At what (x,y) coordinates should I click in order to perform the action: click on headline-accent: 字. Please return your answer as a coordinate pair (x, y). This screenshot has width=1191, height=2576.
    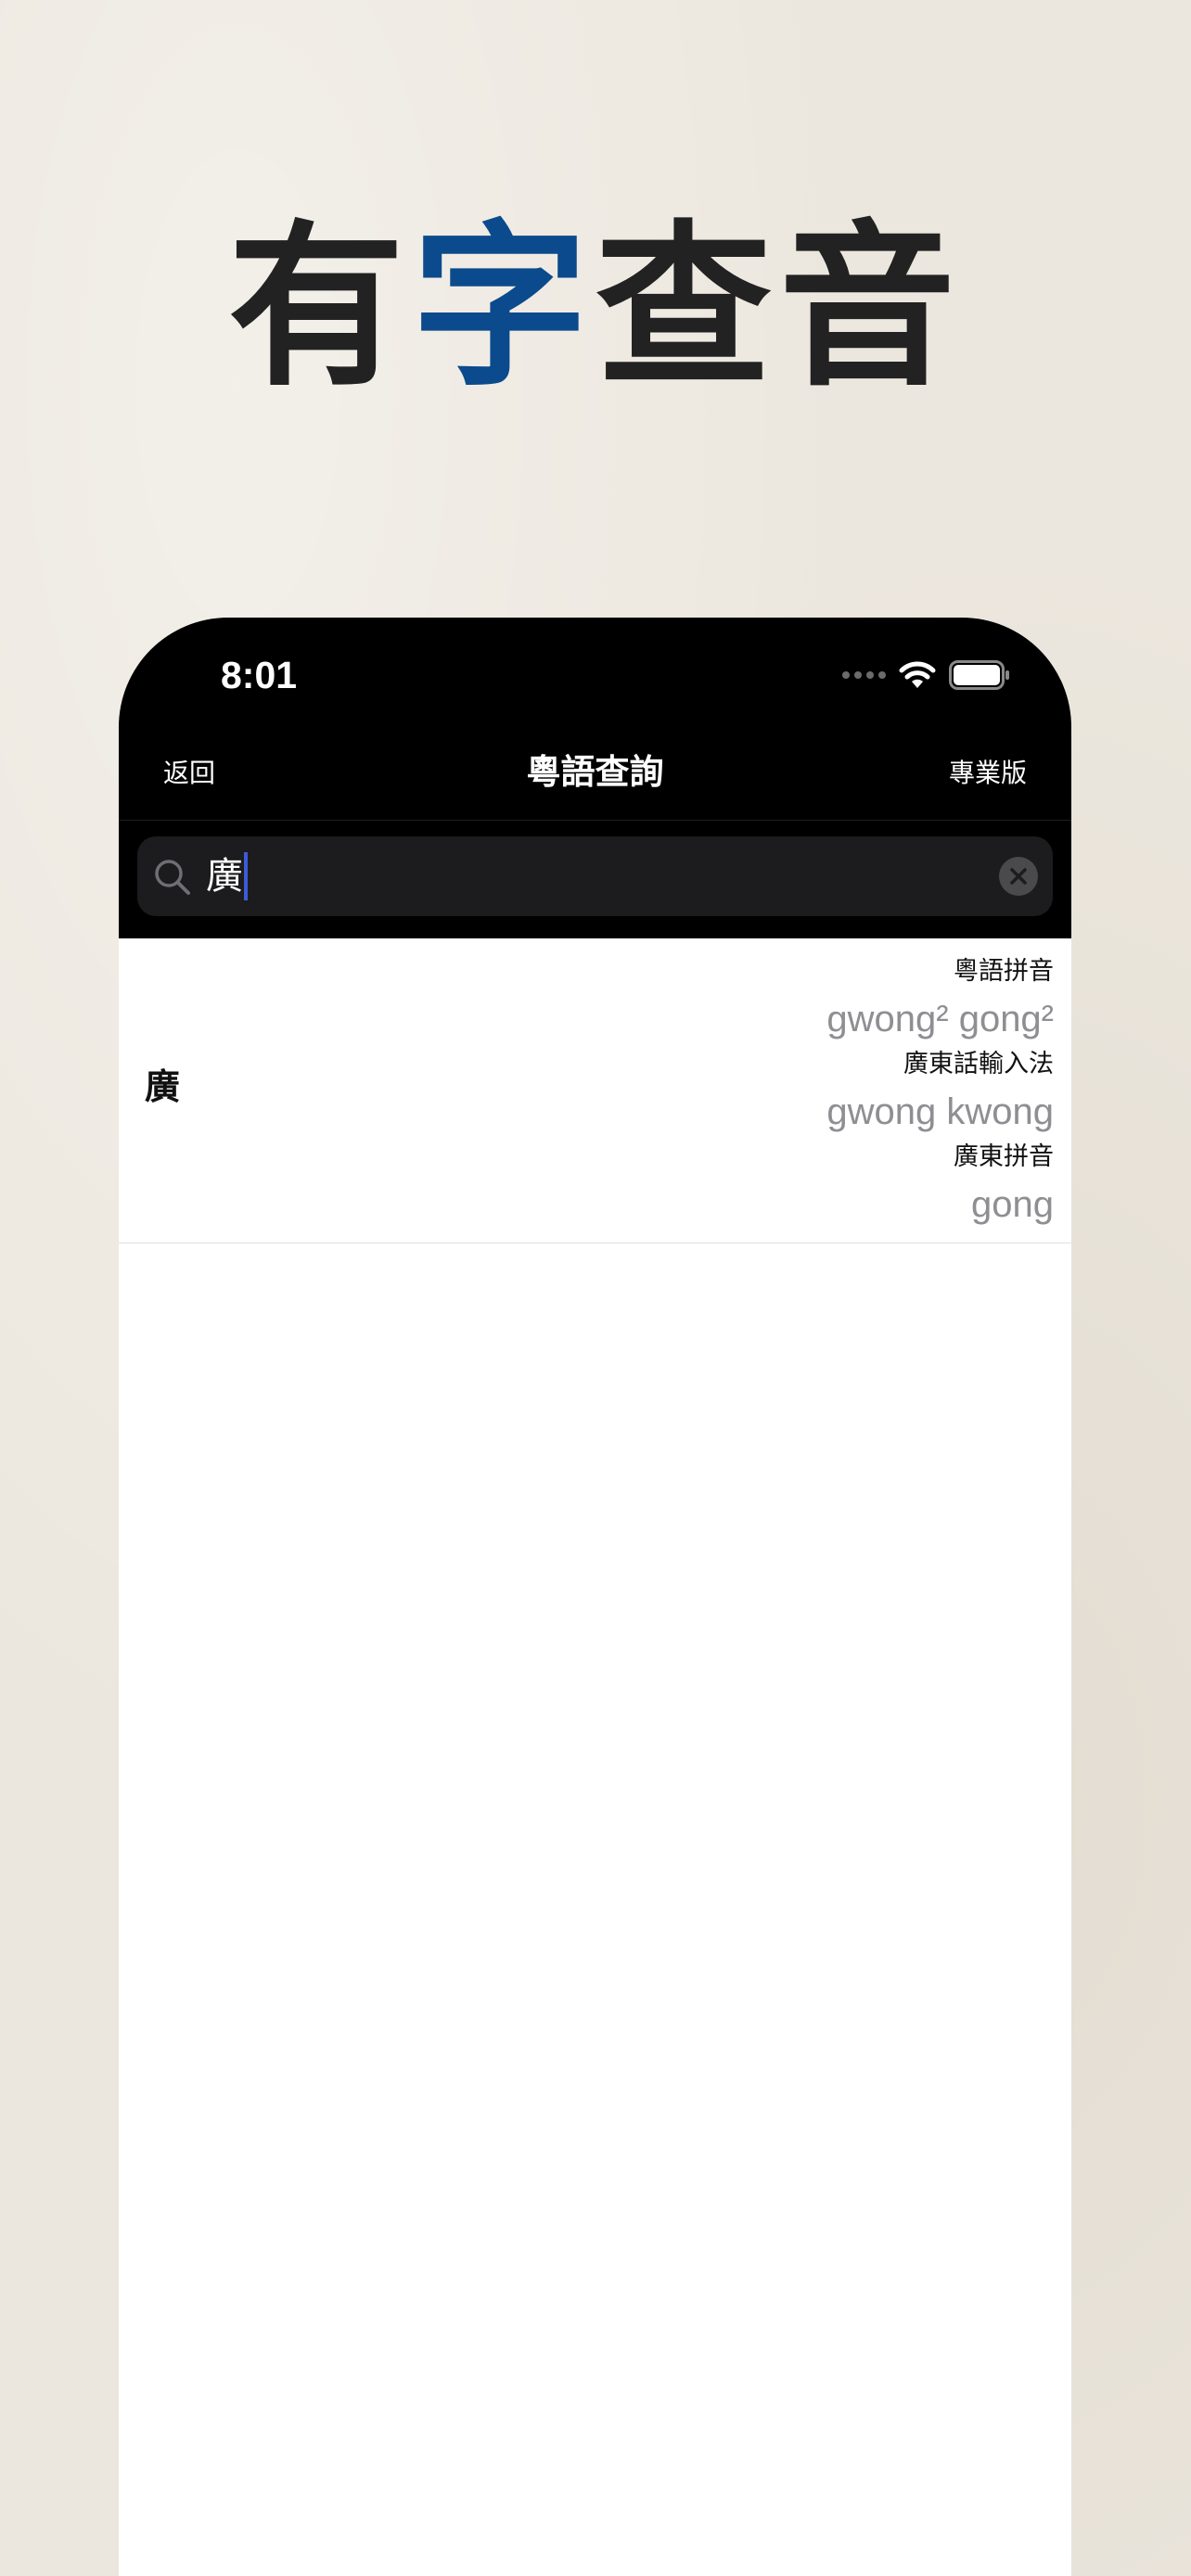
    Looking at the image, I should click on (503, 307).